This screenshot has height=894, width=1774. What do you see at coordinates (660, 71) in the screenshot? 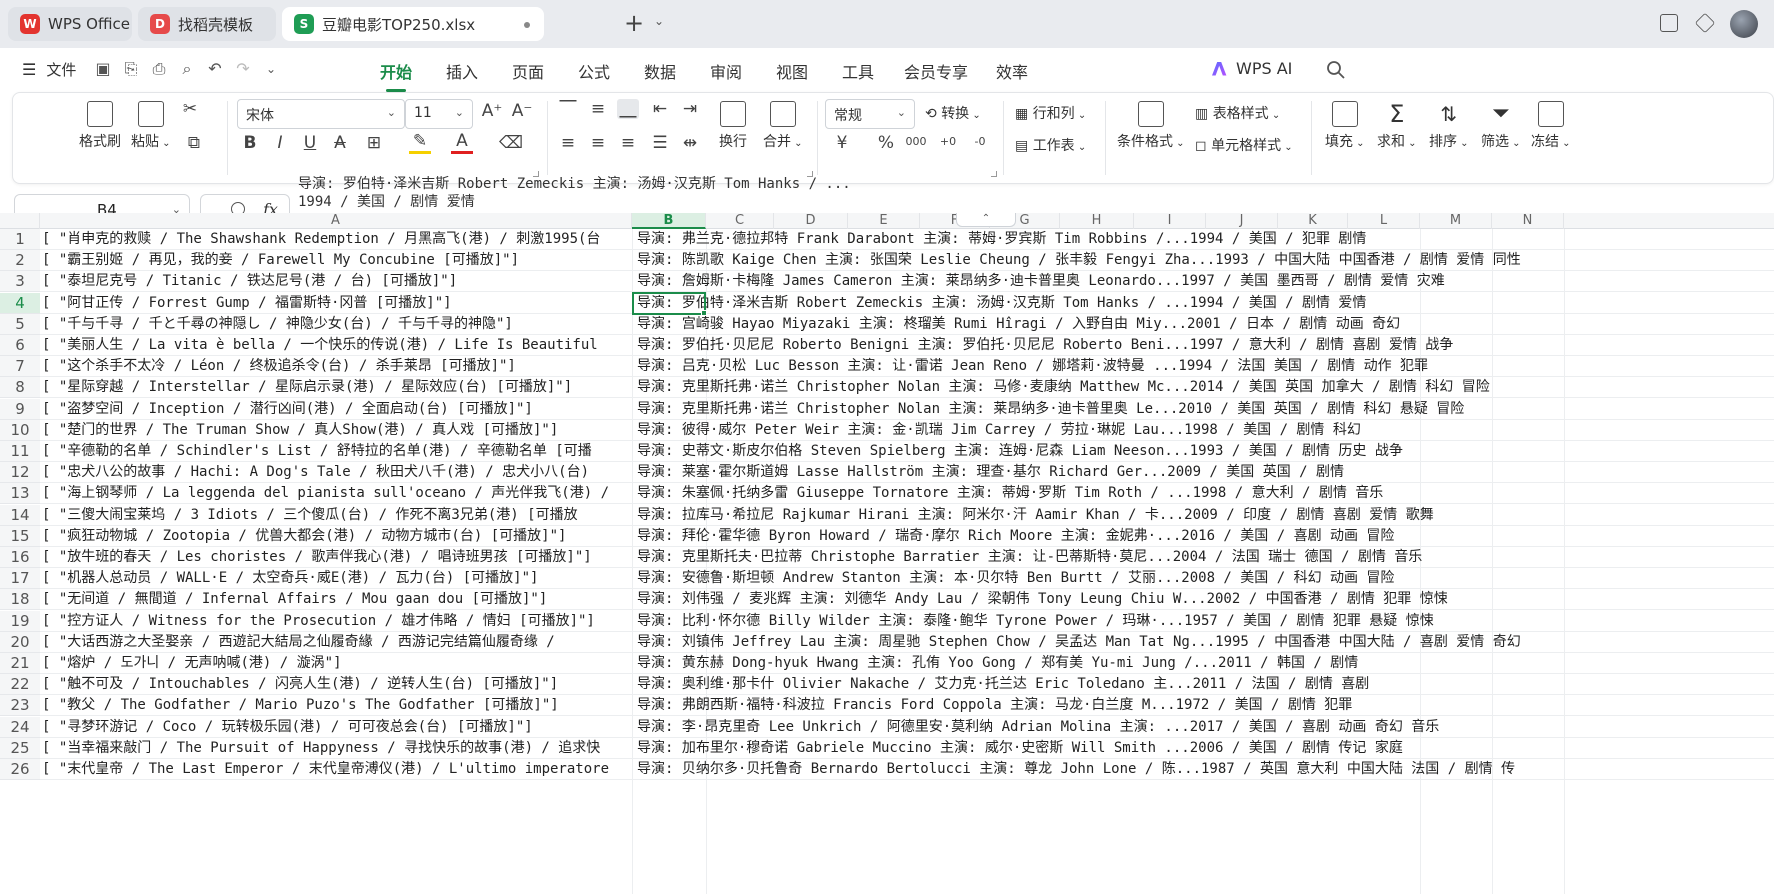
I see `tab-data: 数据` at bounding box center [660, 71].